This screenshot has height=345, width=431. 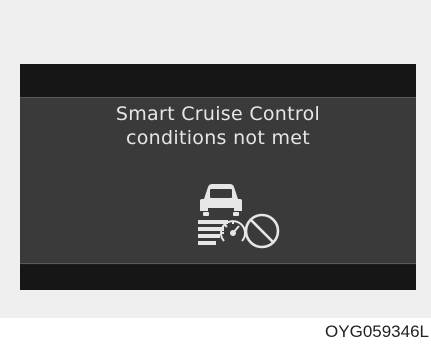 I want to click on car-front-icon, so click(x=221, y=200).